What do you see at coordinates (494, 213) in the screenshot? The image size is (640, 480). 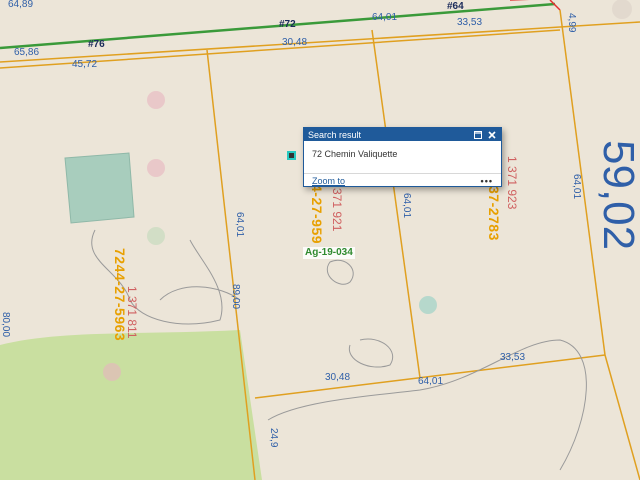 I see `lot-code-label: 37-2783` at bounding box center [494, 213].